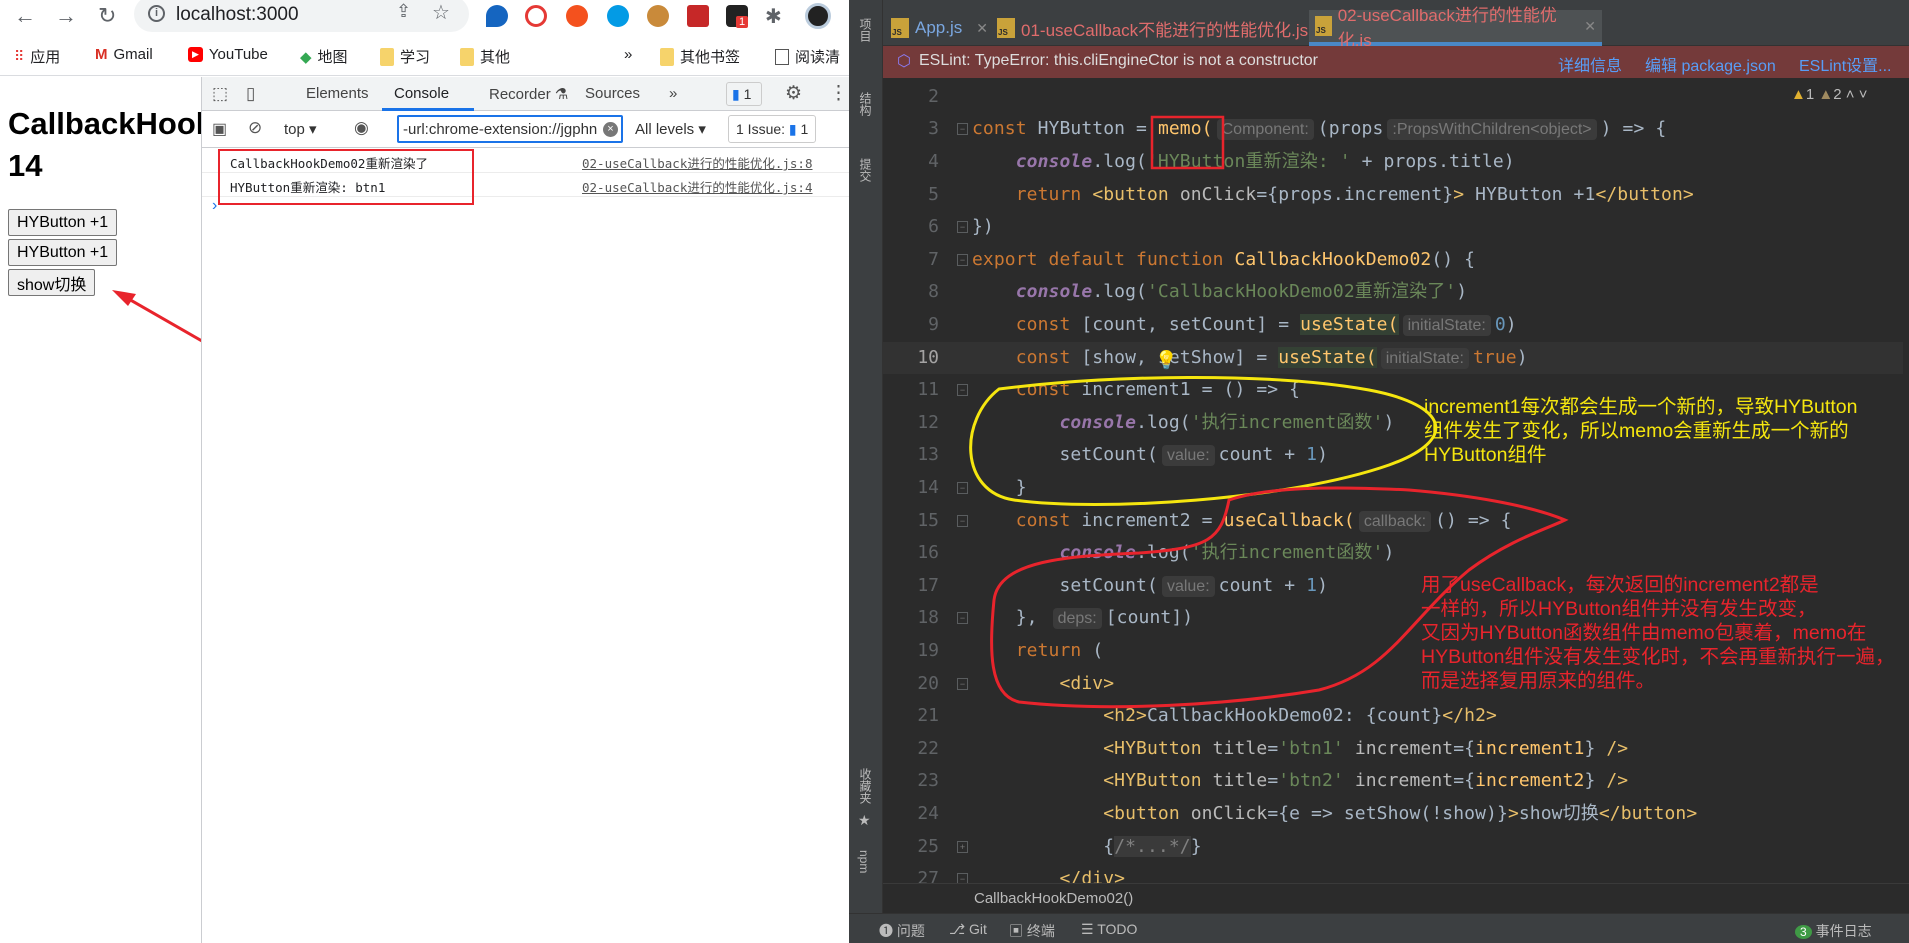 The width and height of the screenshot is (1909, 943). What do you see at coordinates (250, 94) in the screenshot?
I see `device-toolbar-icon: ▯` at bounding box center [250, 94].